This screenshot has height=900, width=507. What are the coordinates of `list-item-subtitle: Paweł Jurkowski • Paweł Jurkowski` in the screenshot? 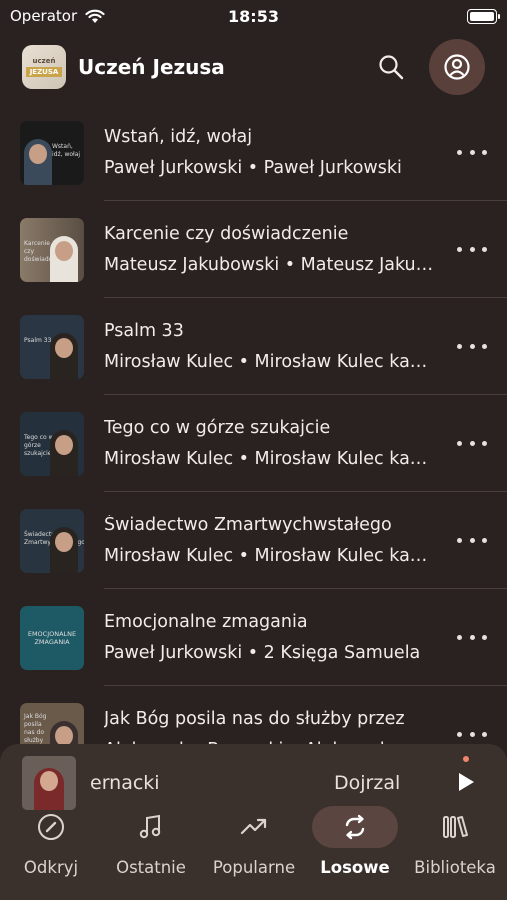 It's located at (253, 168).